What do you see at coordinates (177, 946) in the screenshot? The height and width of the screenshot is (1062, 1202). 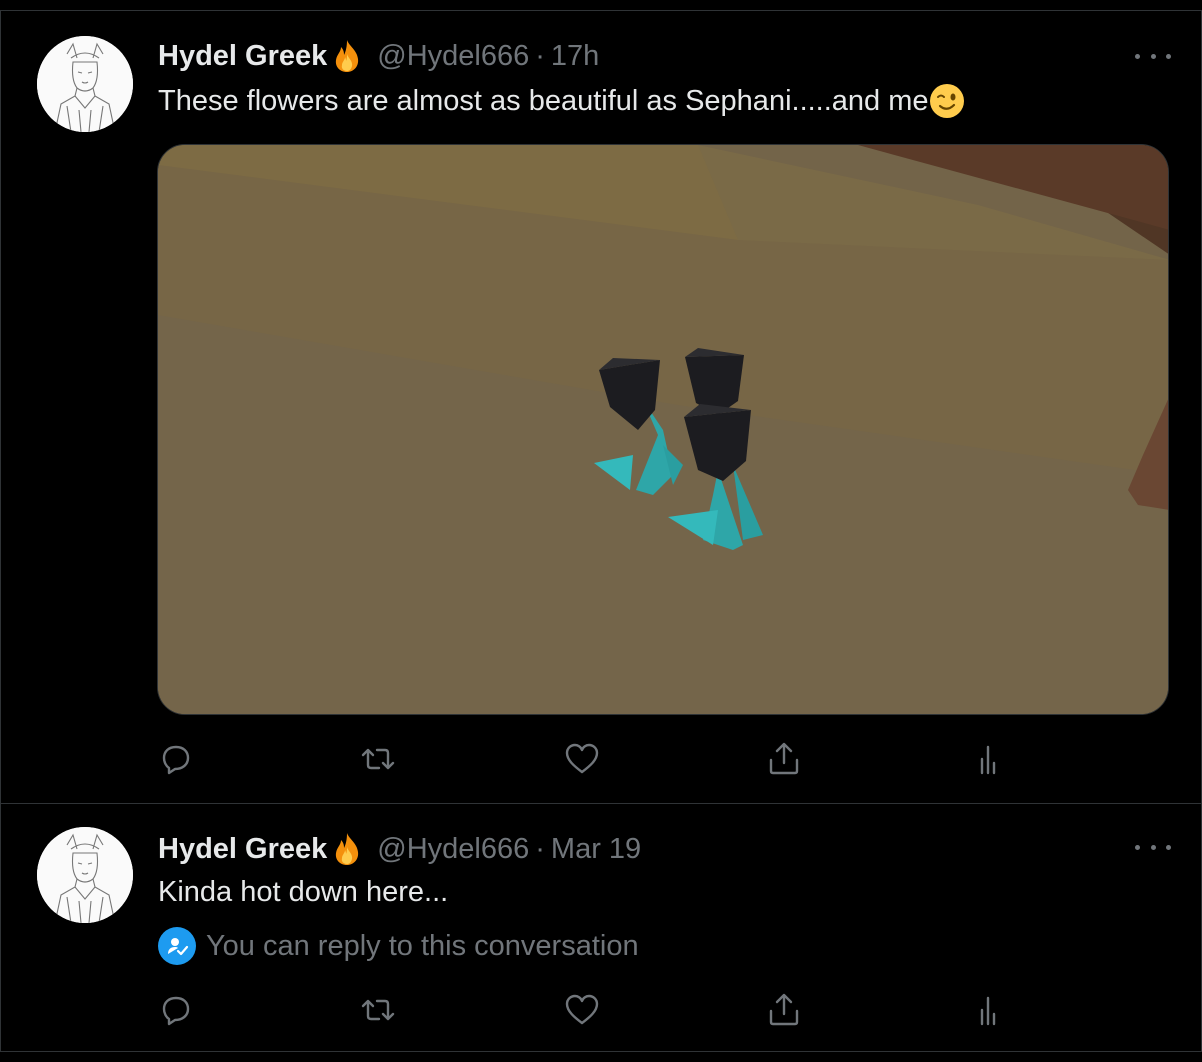 I see `reply-permission-icon` at bounding box center [177, 946].